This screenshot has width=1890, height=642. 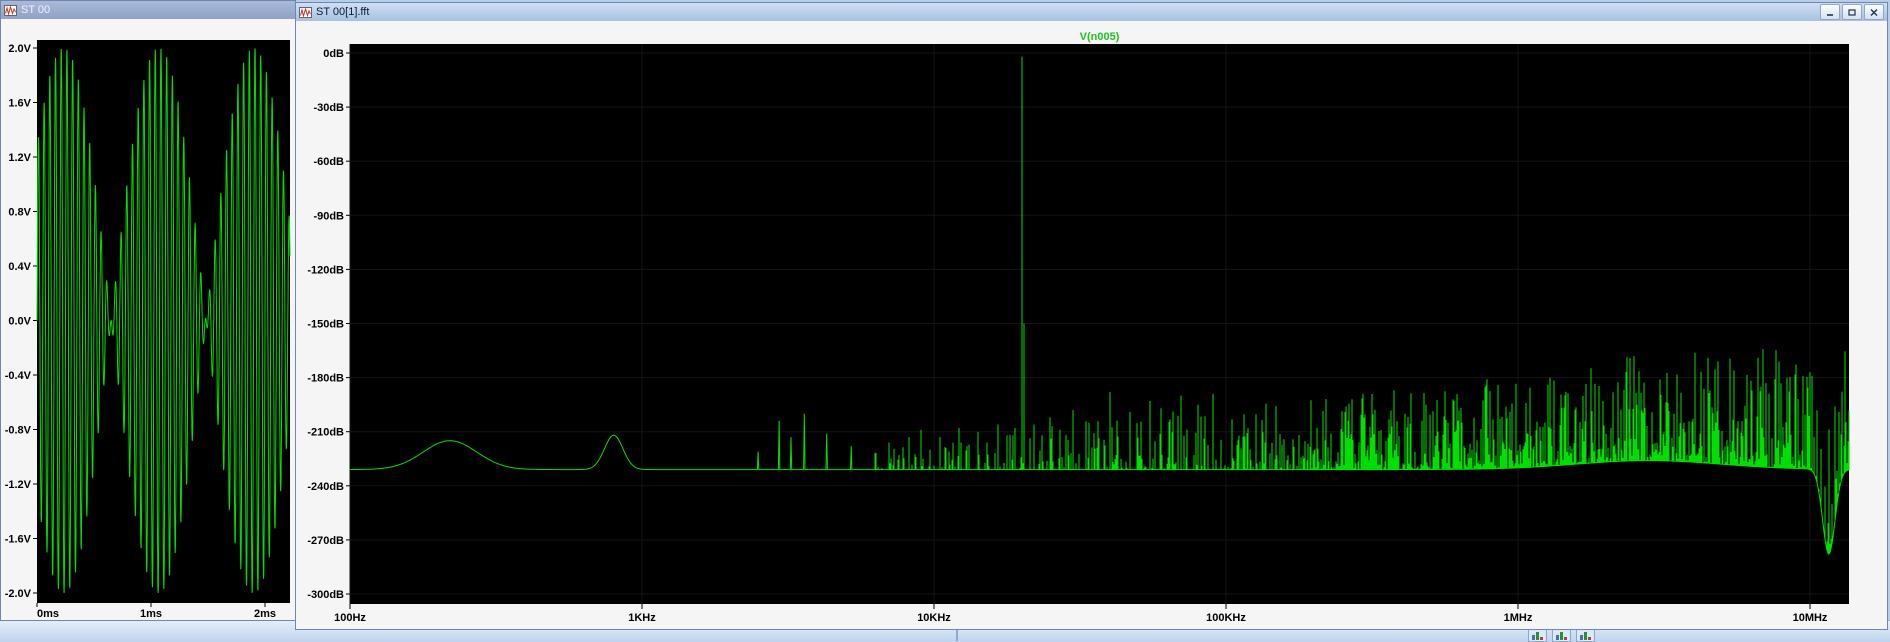 What do you see at coordinates (1810, 618) in the screenshot?
I see `x-axis-tick-label: 10MHz` at bounding box center [1810, 618].